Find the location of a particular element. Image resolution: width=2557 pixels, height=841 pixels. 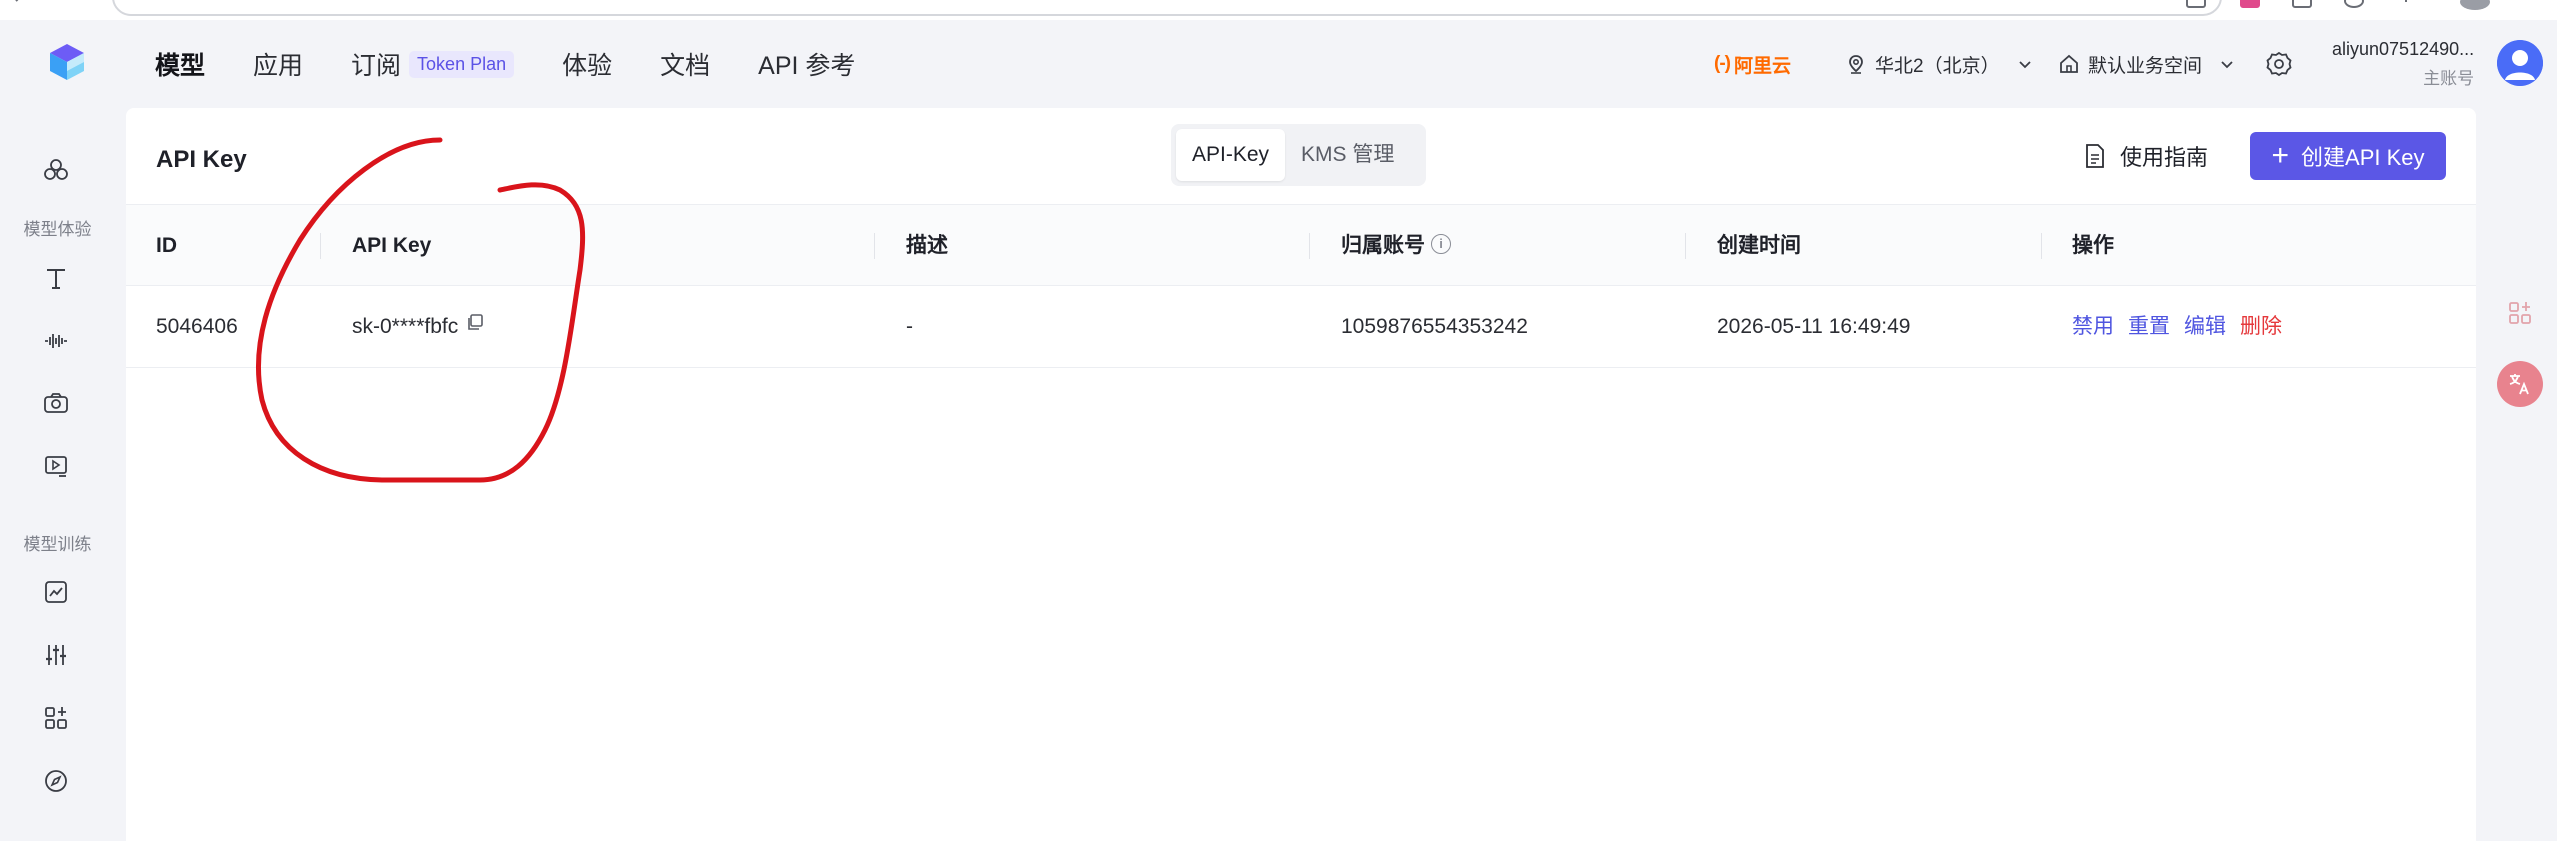

location-icon is located at coordinates (1856, 64).